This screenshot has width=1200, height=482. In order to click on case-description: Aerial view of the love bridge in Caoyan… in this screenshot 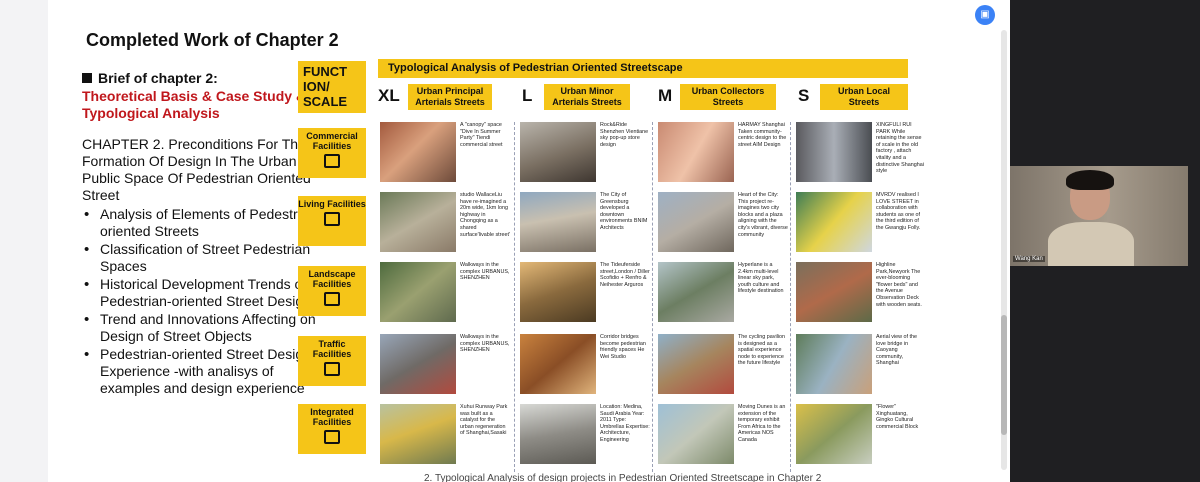, I will do `click(897, 350)`.